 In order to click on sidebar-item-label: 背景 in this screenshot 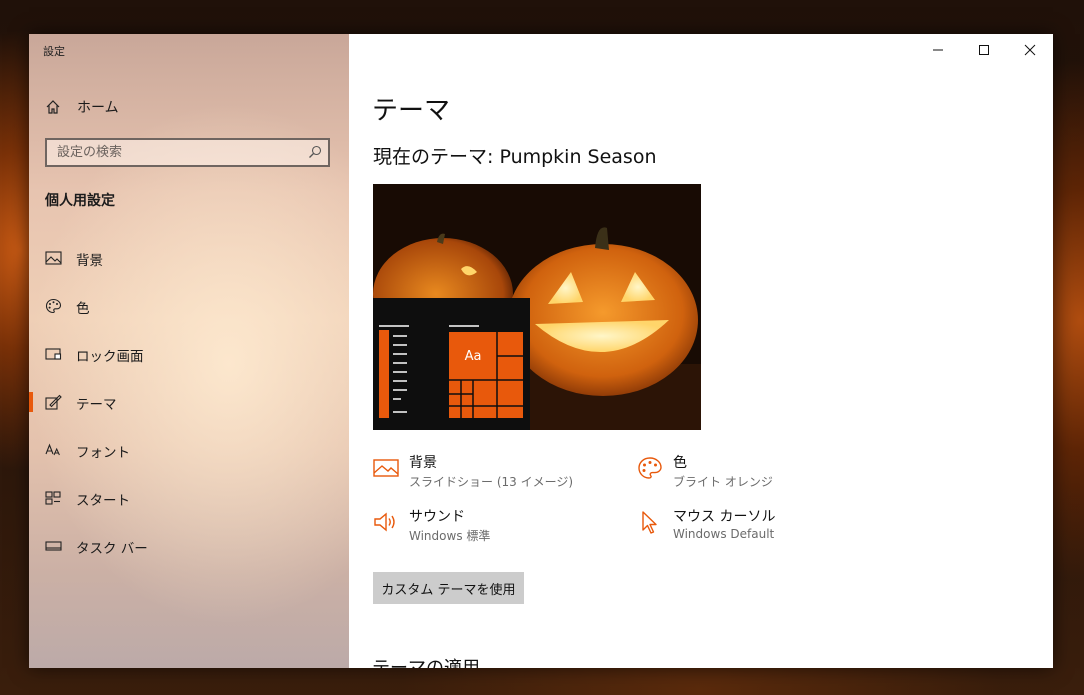, I will do `click(89, 261)`.